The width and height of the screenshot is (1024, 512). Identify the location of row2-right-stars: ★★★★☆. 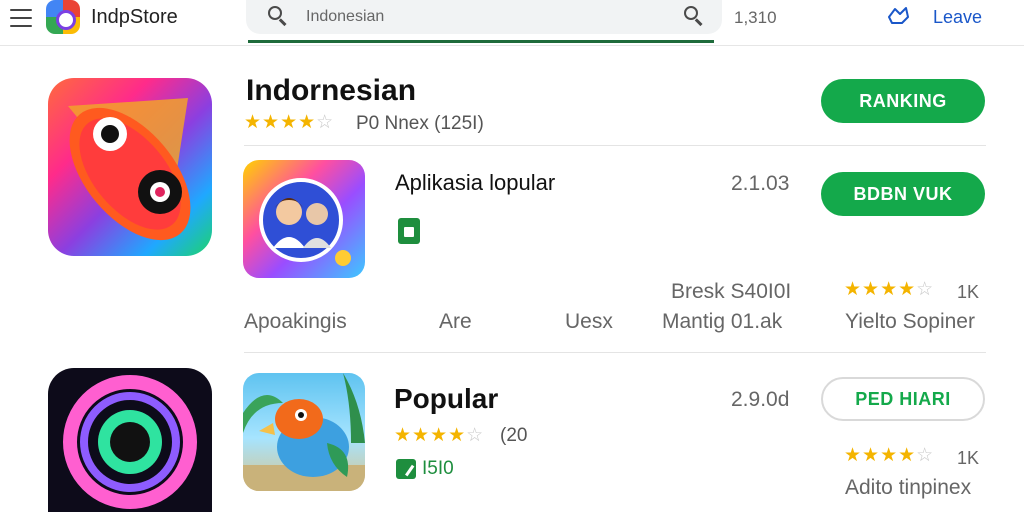
(889, 455).